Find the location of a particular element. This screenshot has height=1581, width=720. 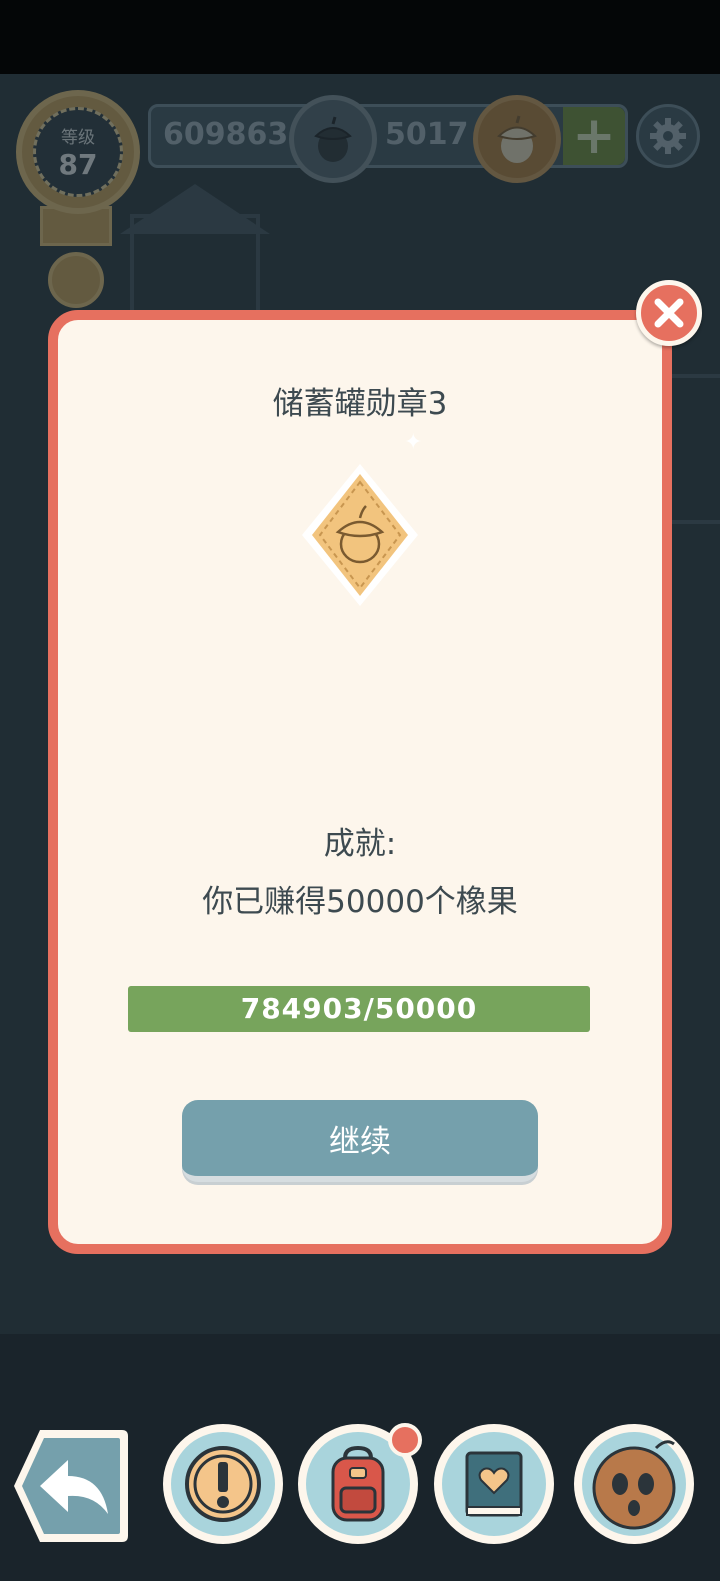

exclamation-icon is located at coordinates (223, 1484).